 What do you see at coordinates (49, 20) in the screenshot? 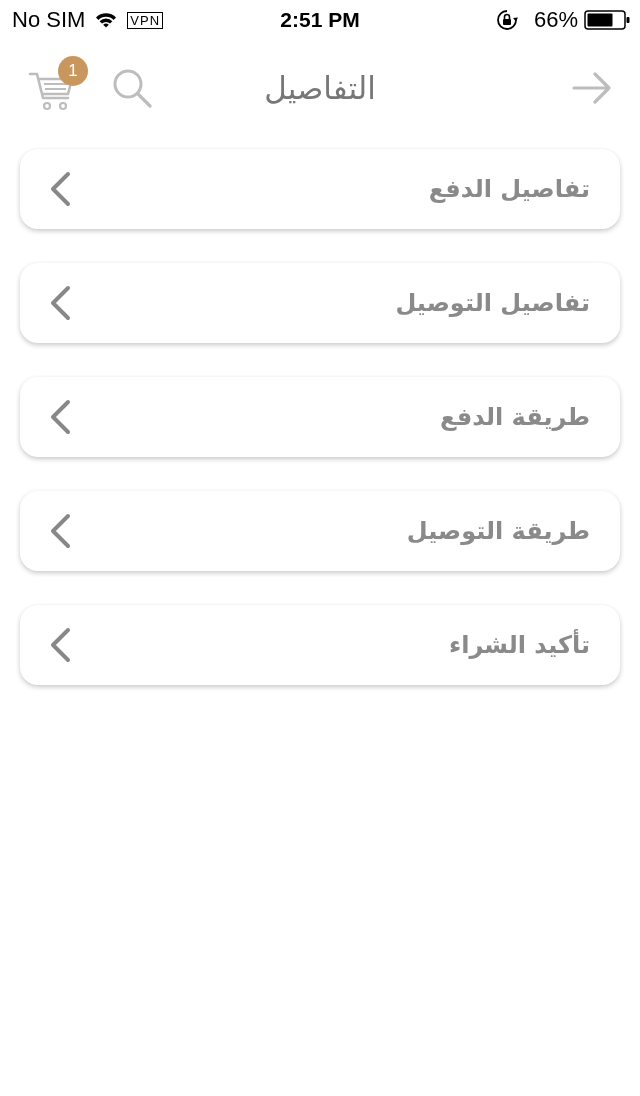
I see `carrier-text: No SIM` at bounding box center [49, 20].